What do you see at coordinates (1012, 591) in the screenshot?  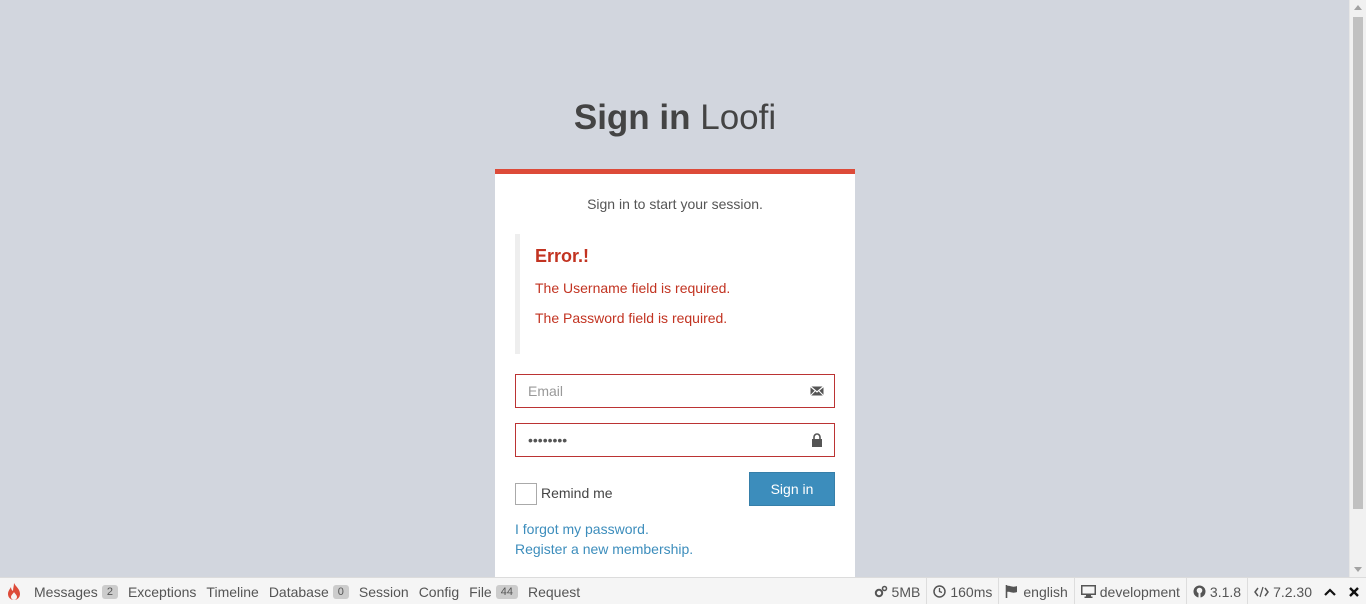 I see `flag-icon` at bounding box center [1012, 591].